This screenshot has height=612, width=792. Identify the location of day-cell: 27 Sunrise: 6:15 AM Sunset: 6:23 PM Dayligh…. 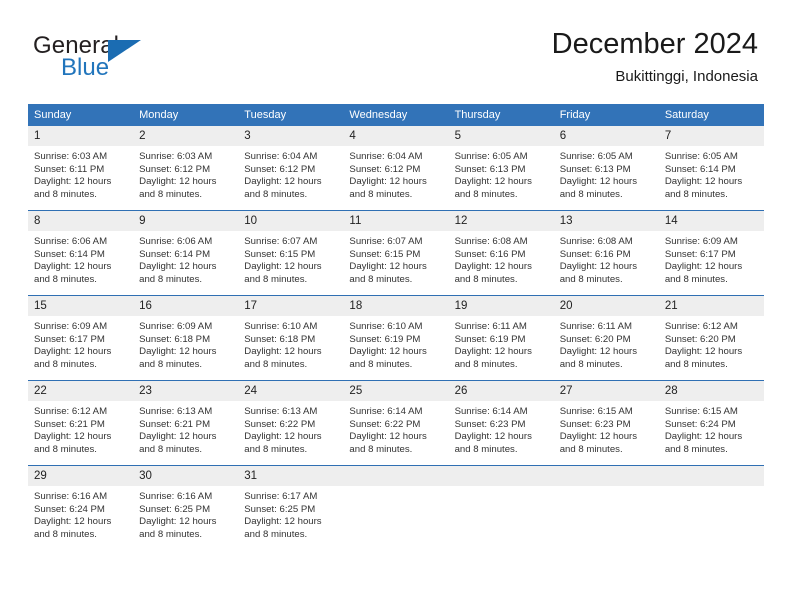
(606, 423).